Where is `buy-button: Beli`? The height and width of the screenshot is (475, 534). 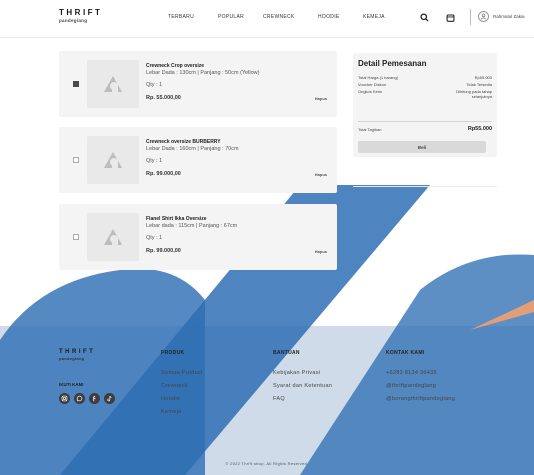
buy-button: Beli is located at coordinates (422, 147).